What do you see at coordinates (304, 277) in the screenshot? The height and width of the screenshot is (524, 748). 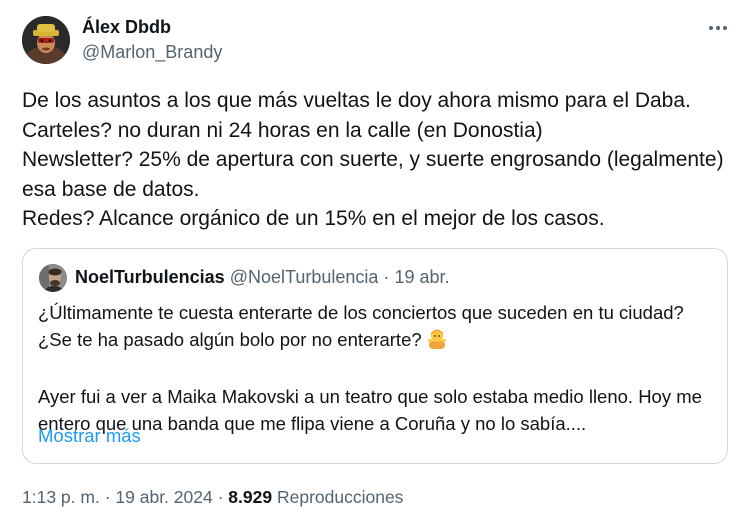 I see `quoted-handle: @NoelTurbulencia` at bounding box center [304, 277].